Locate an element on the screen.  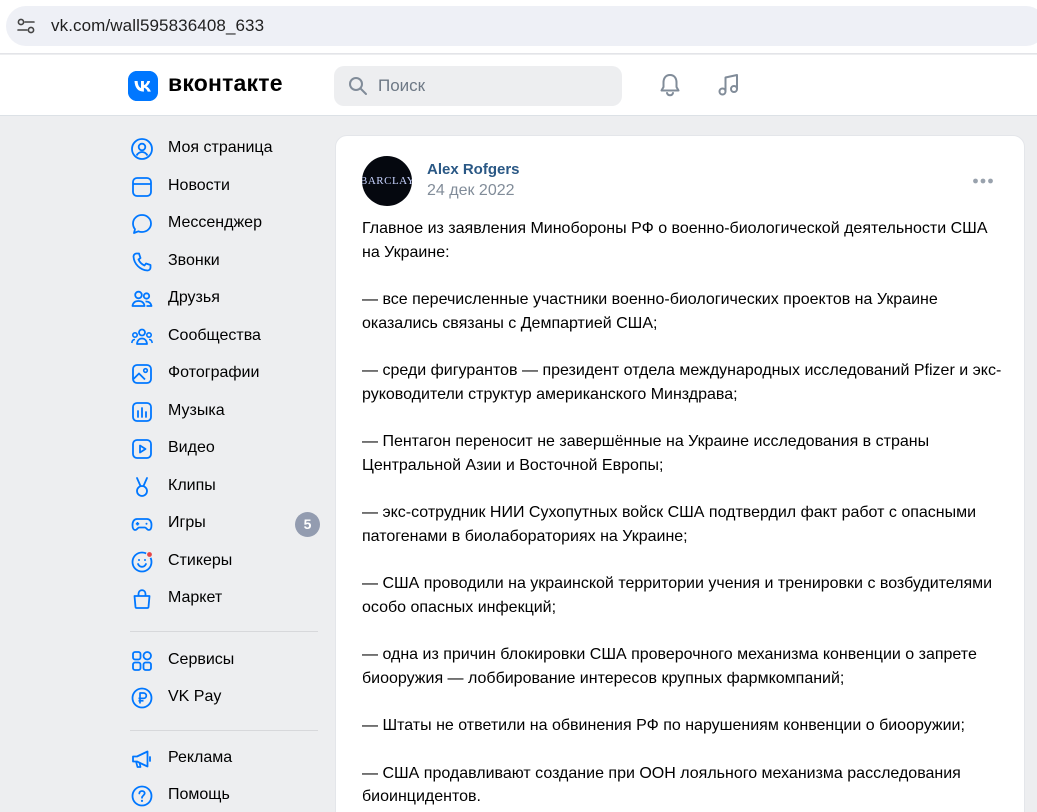
user-circle-icon is located at coordinates (142, 149).